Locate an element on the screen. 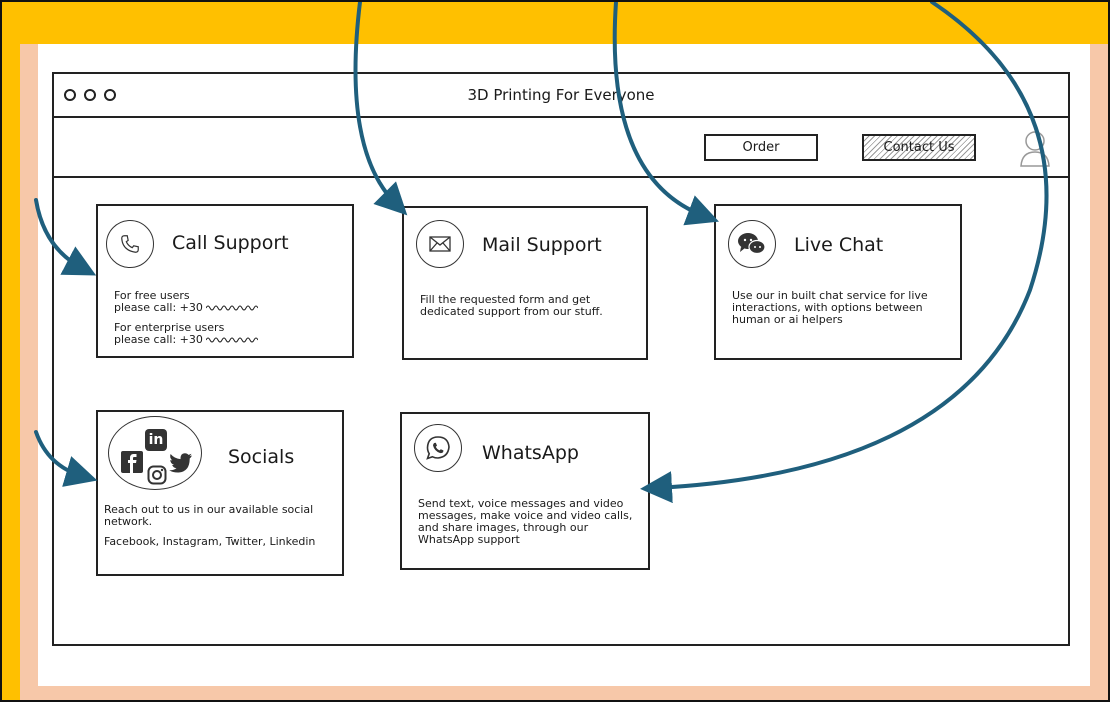 Image resolution: width=1110 pixels, height=702 pixels. whatsapp-title: WhatsApp is located at coordinates (530, 453).